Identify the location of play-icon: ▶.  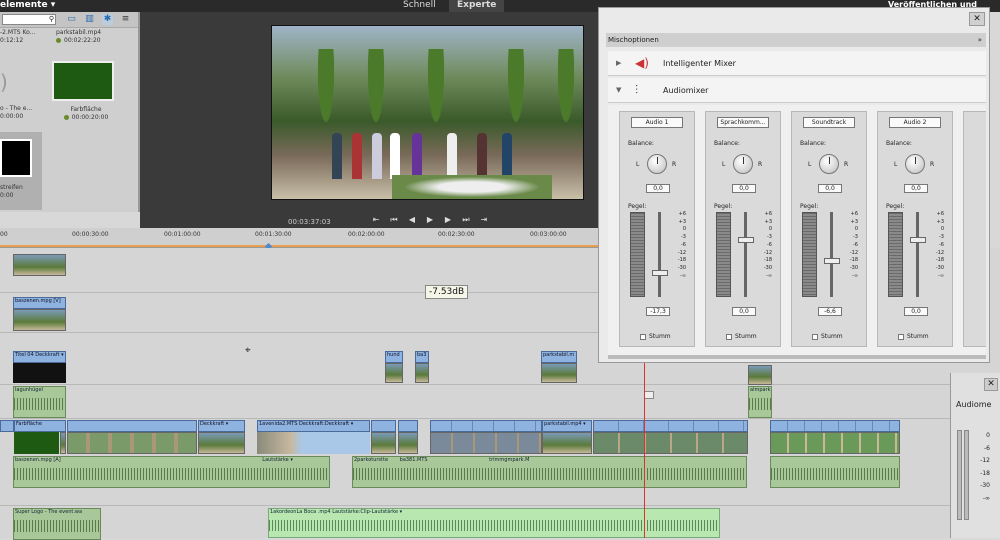
(430, 219).